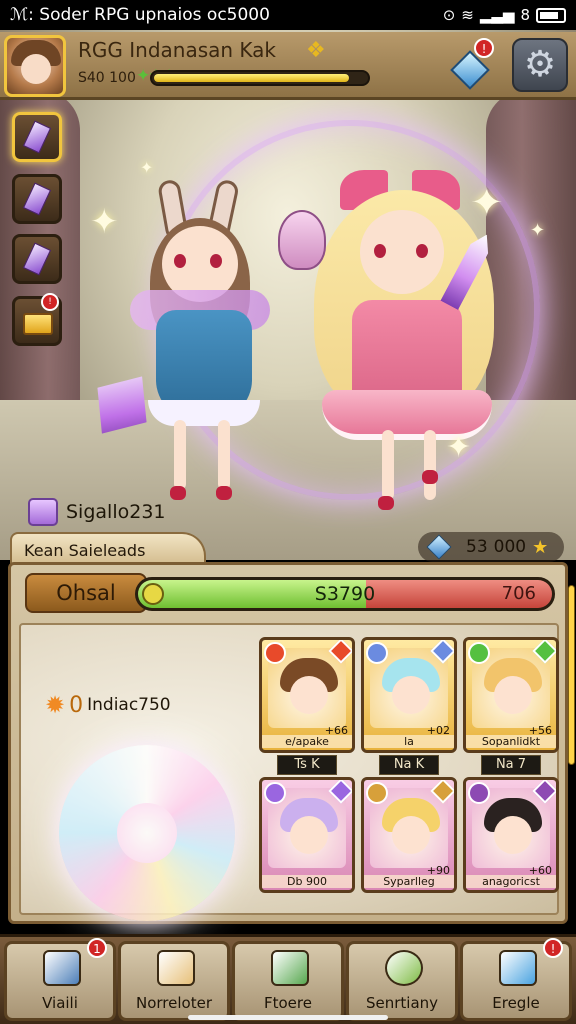  What do you see at coordinates (97, 948) in the screenshot?
I see `nav-notification-badge: 1` at bounding box center [97, 948].